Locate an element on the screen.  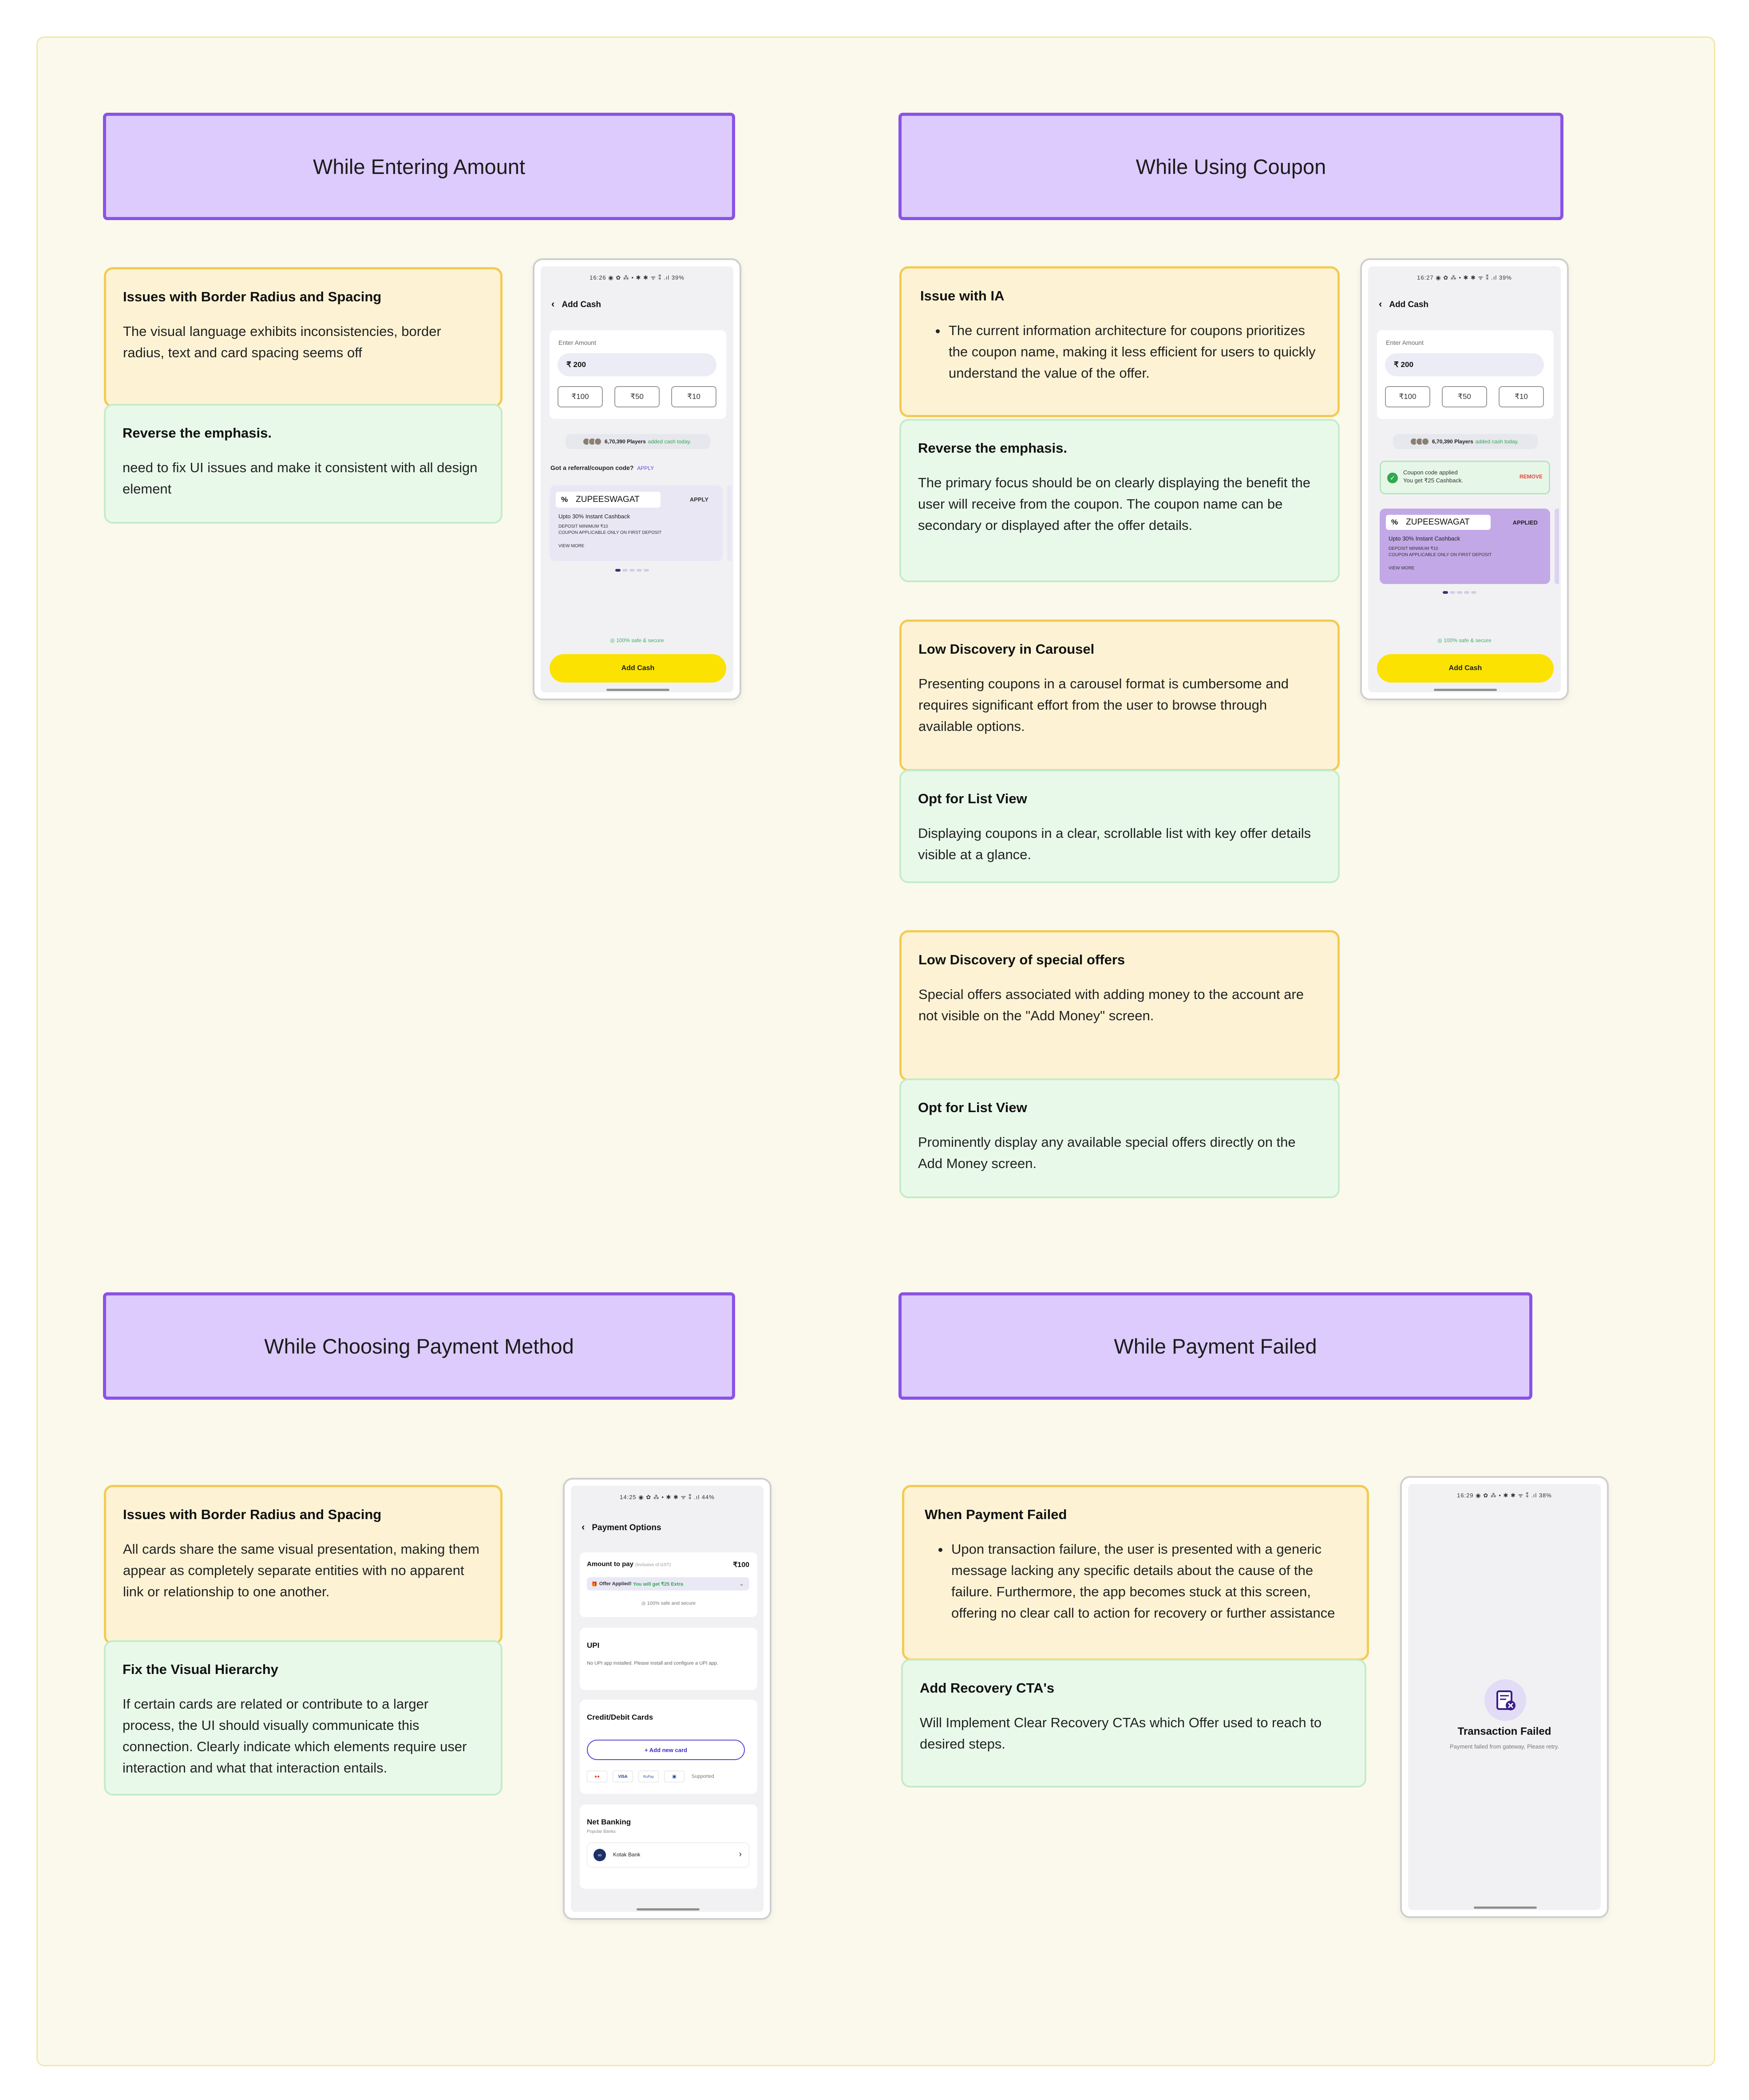
section-title: While Payment Failed is located at coordinates (1215, 1346).